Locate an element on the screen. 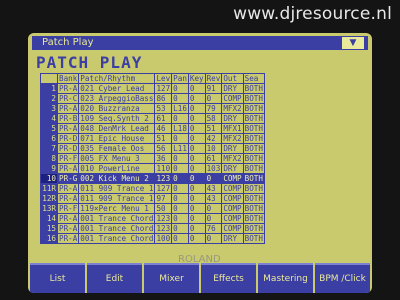  col-header-num is located at coordinates (49, 78).